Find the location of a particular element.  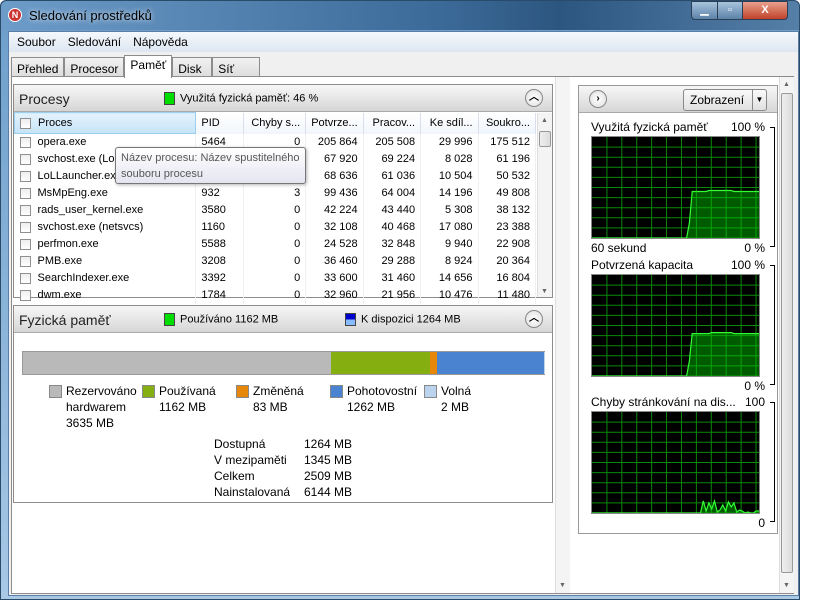

cell-text: 32 848 is located at coordinates (398, 244).